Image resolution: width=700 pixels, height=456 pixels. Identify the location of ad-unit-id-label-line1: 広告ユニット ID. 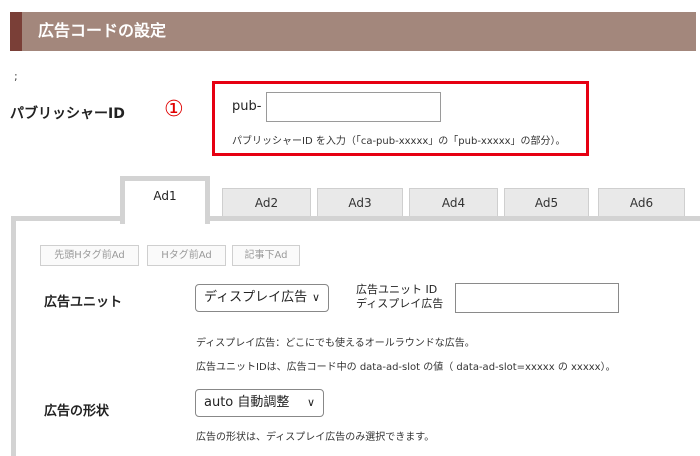
(397, 289).